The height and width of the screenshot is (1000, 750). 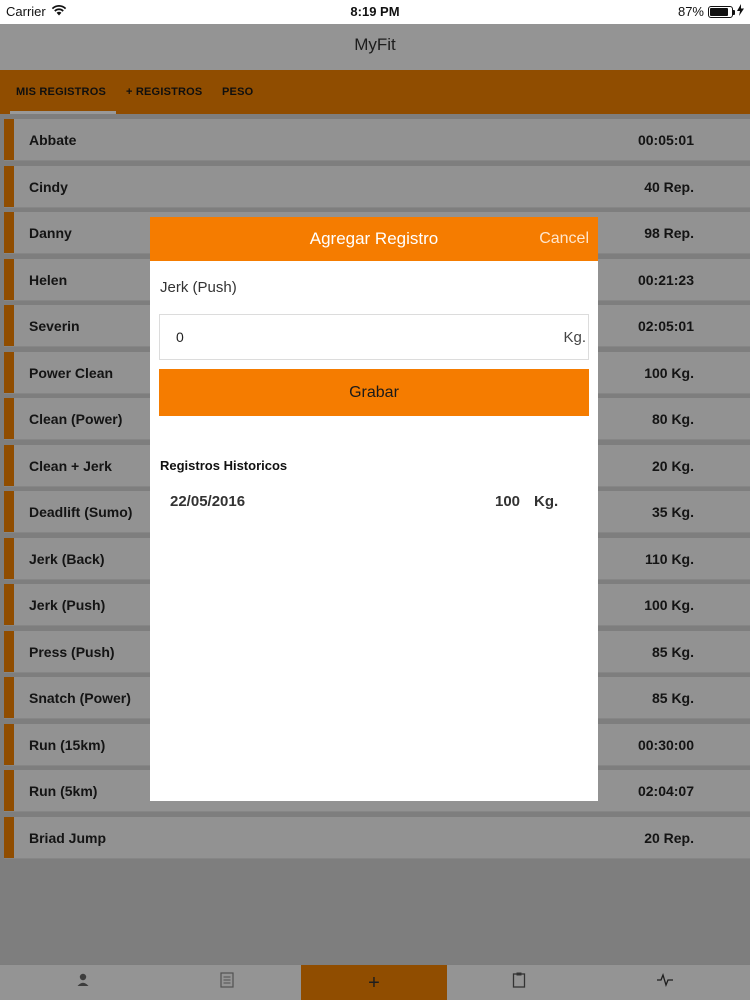 I want to click on modal-title: Agregar Registro, so click(x=374, y=238).